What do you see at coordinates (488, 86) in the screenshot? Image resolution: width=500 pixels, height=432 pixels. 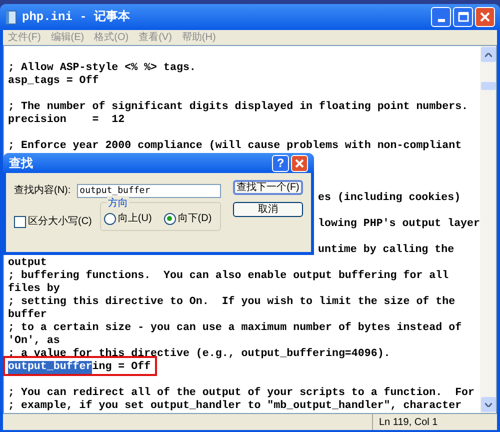 I see `scroll-thumb` at bounding box center [488, 86].